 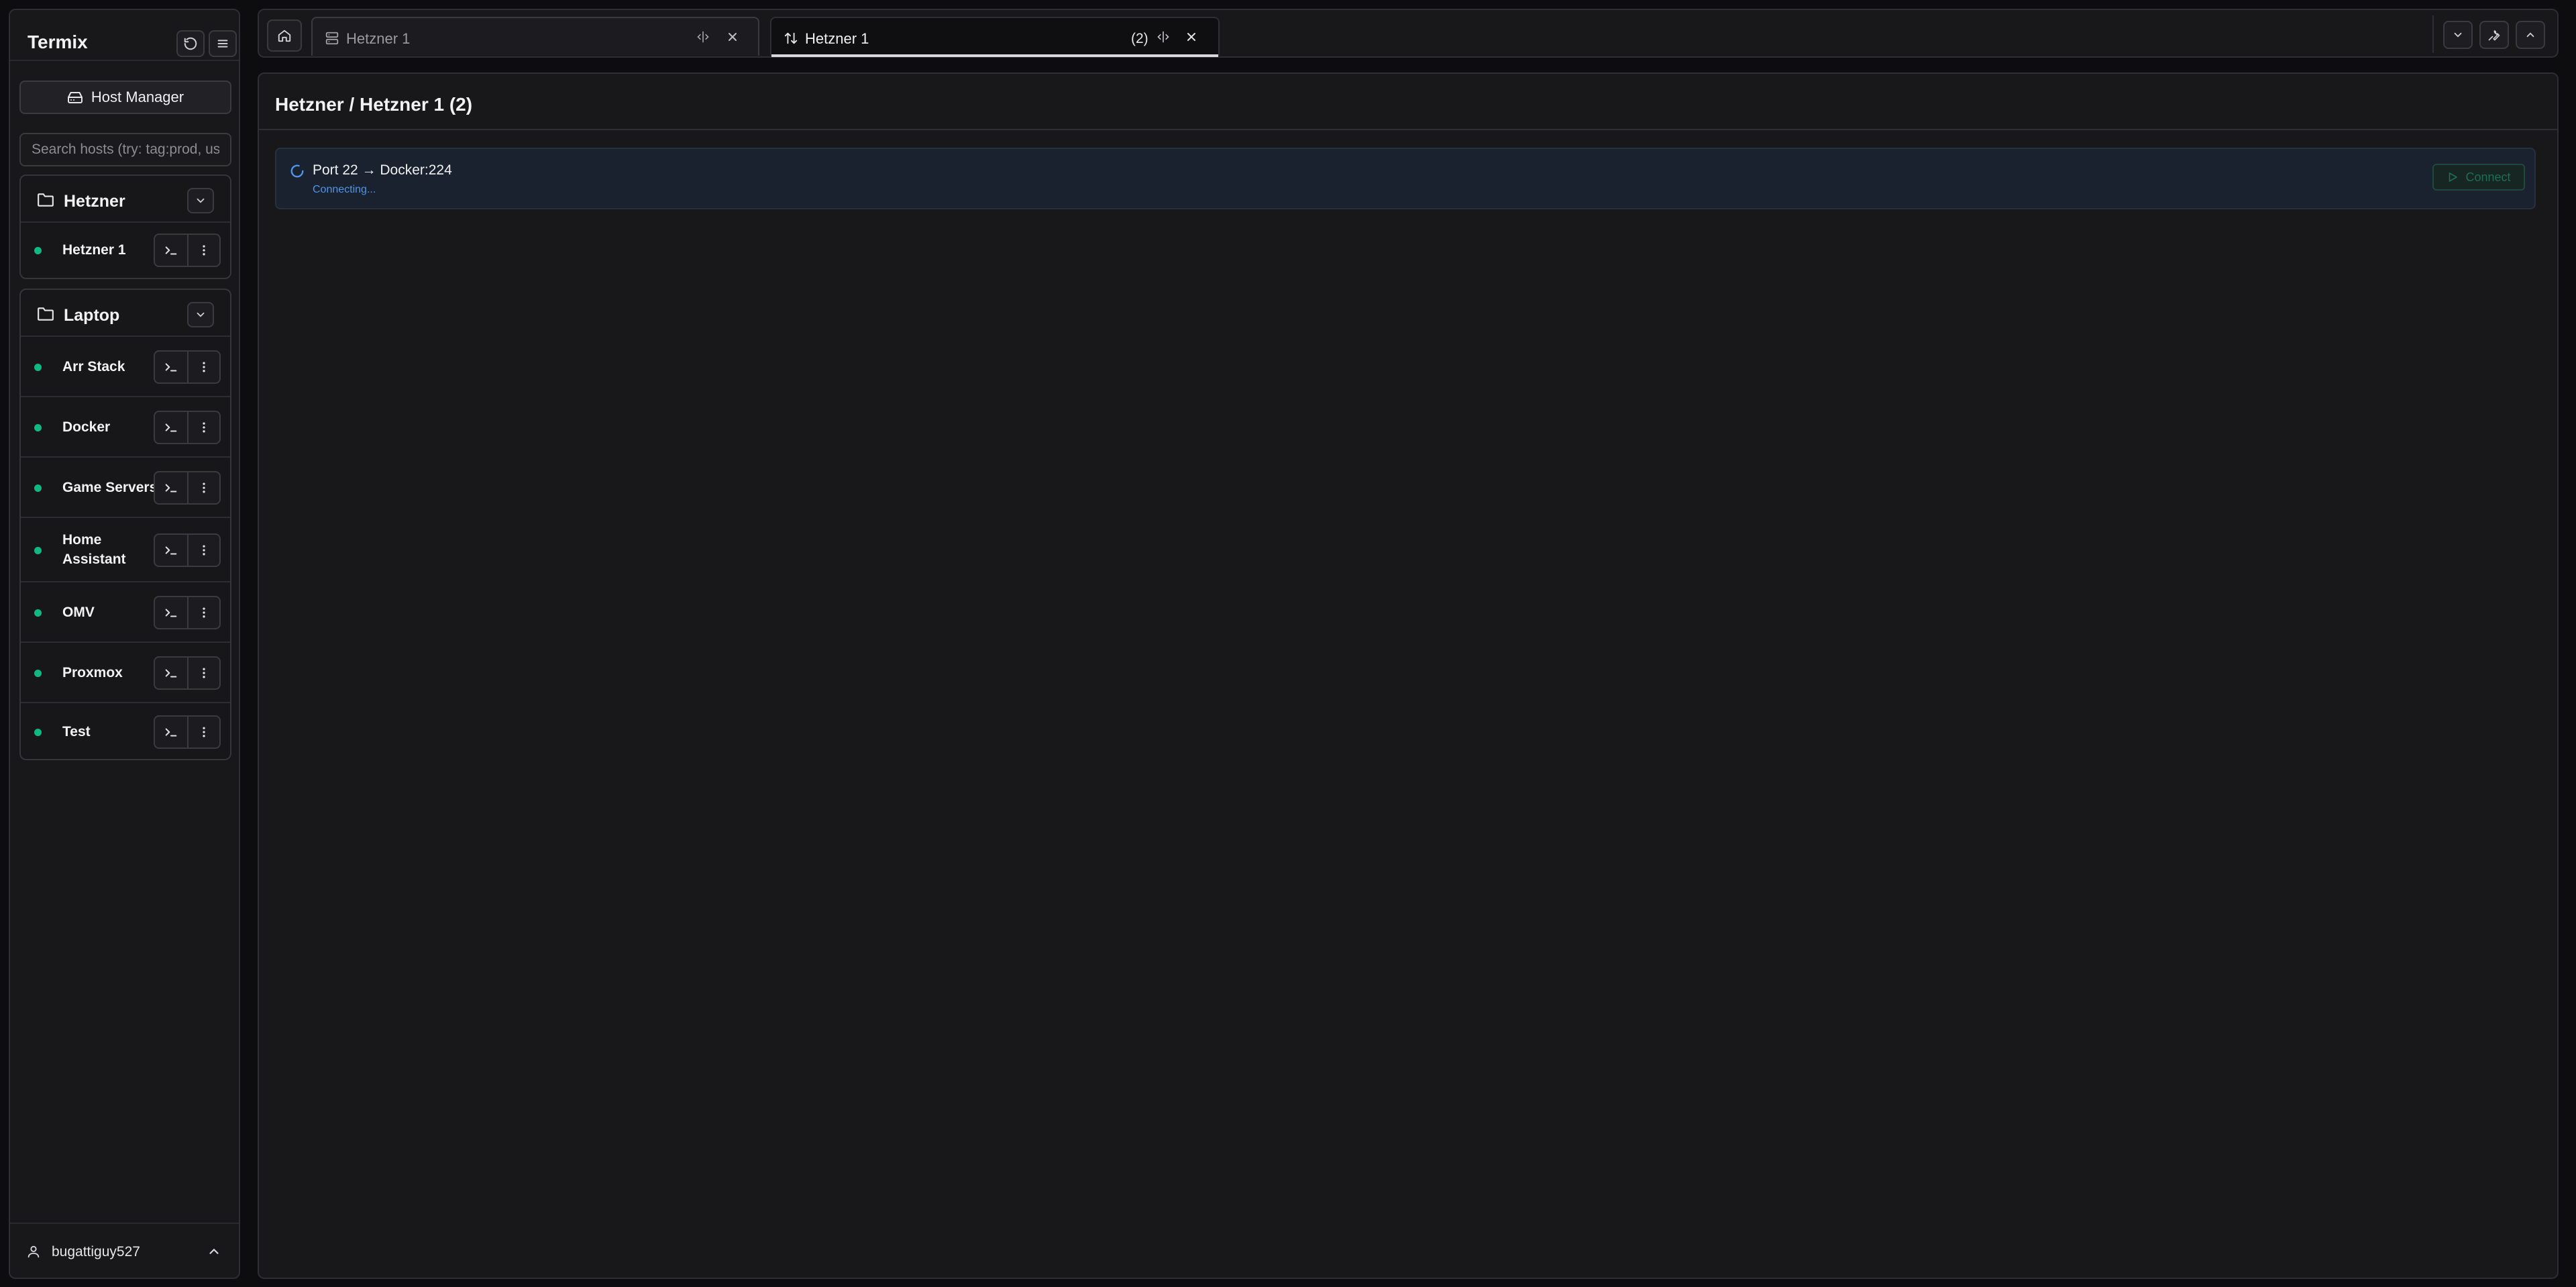 What do you see at coordinates (94, 250) in the screenshot?
I see `host-name: Hetzner 1` at bounding box center [94, 250].